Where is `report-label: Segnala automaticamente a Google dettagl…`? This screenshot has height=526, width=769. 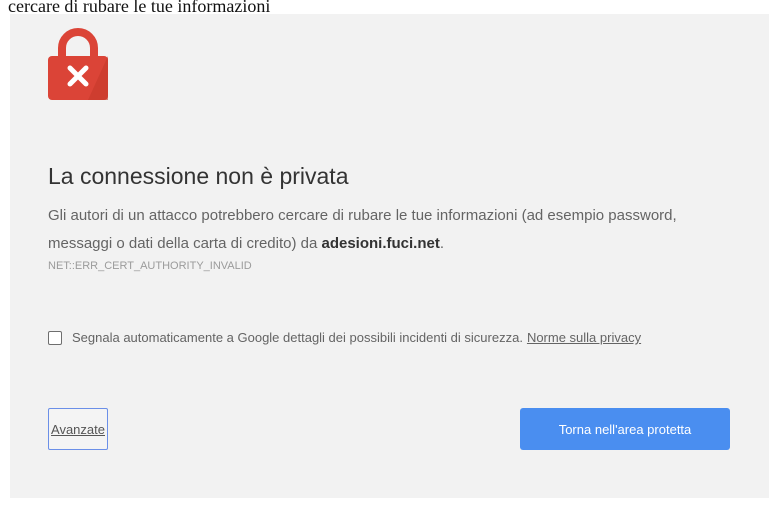 report-label: Segnala automaticamente a Google dettagl… is located at coordinates (297, 337).